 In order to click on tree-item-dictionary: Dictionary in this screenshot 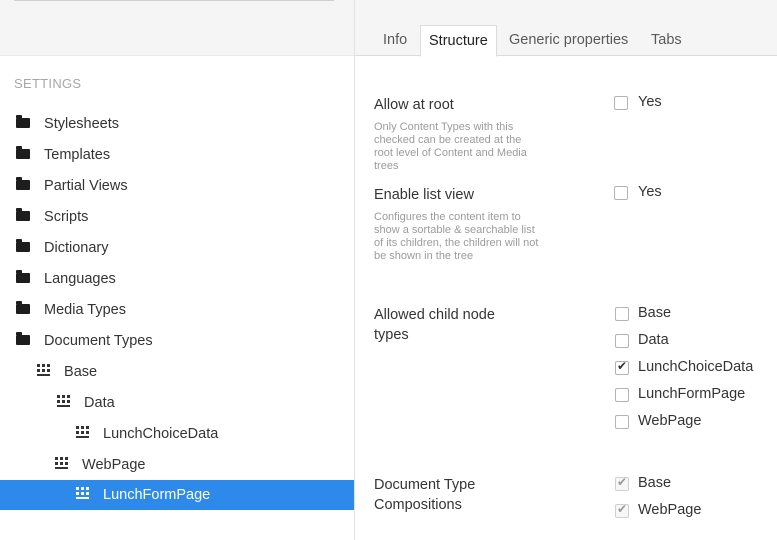, I will do `click(62, 248)`.